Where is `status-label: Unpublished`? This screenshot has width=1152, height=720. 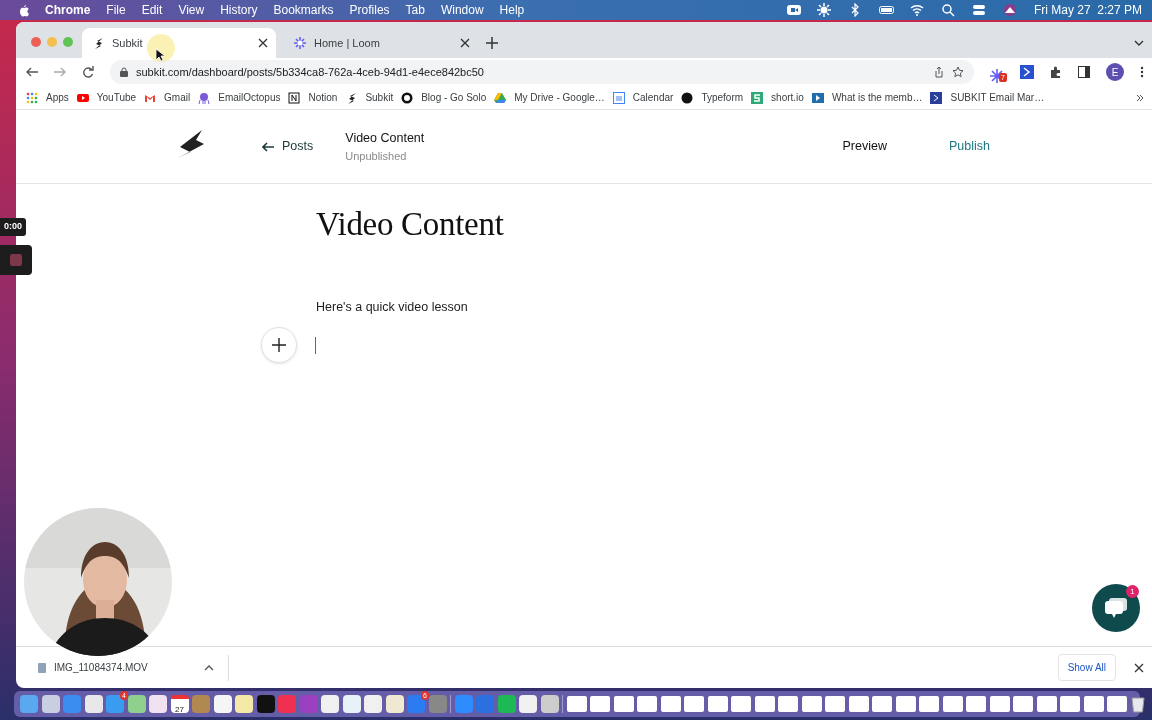
status-label: Unpublished is located at coordinates (376, 156).